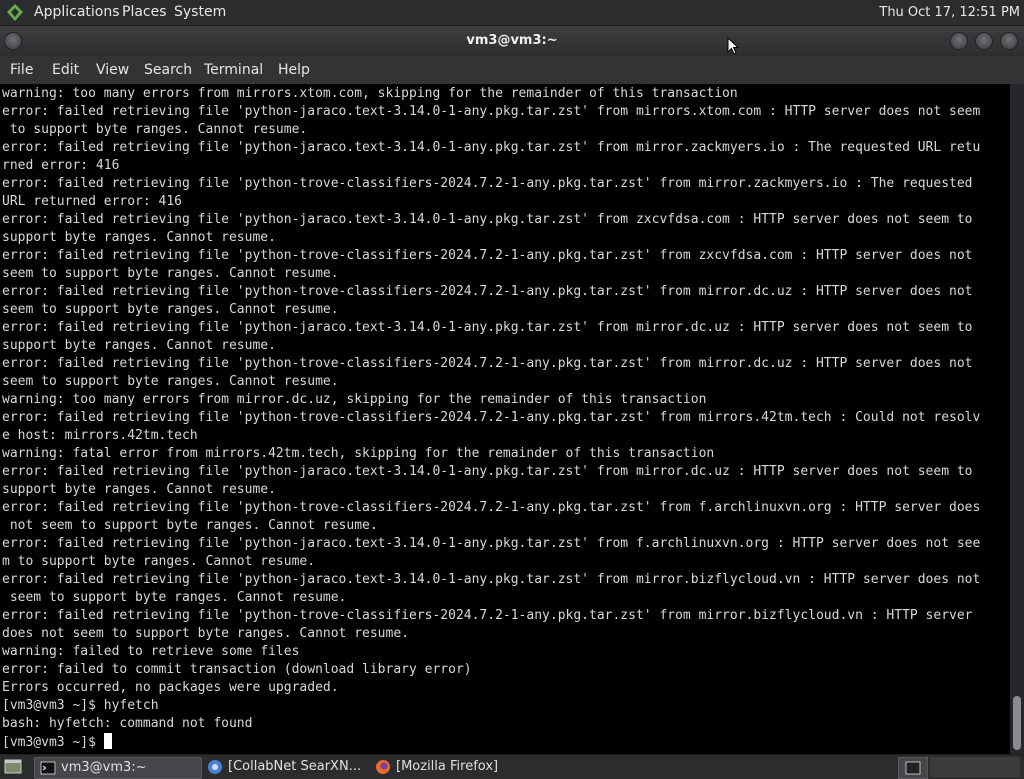 The image size is (1024, 779). Describe the element at coordinates (215, 767) in the screenshot. I see `chromium-icon` at that location.